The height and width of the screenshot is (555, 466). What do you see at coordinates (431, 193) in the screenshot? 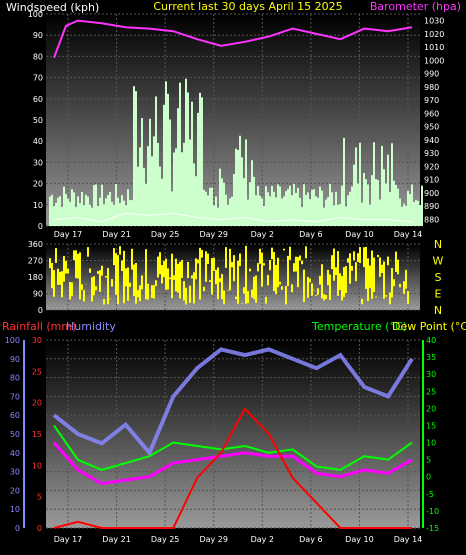
I see `baro-tick-label: 900` at bounding box center [431, 193].